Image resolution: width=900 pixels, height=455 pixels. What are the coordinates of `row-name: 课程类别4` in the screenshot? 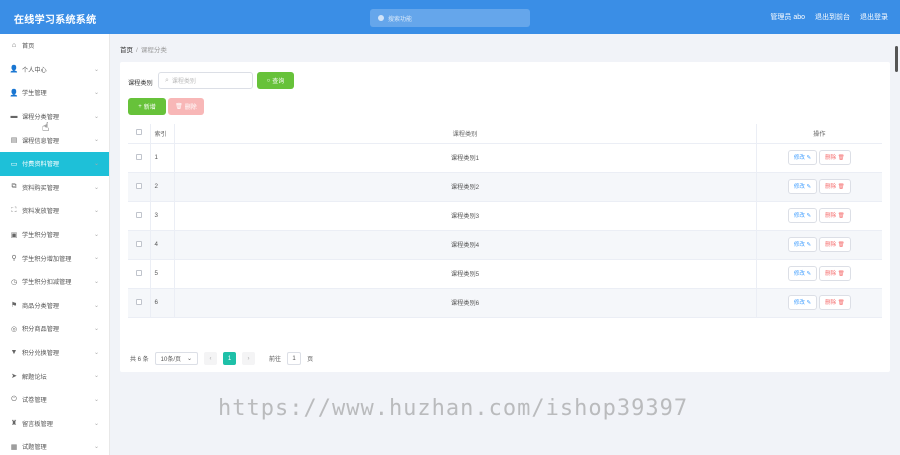 It's located at (465, 245).